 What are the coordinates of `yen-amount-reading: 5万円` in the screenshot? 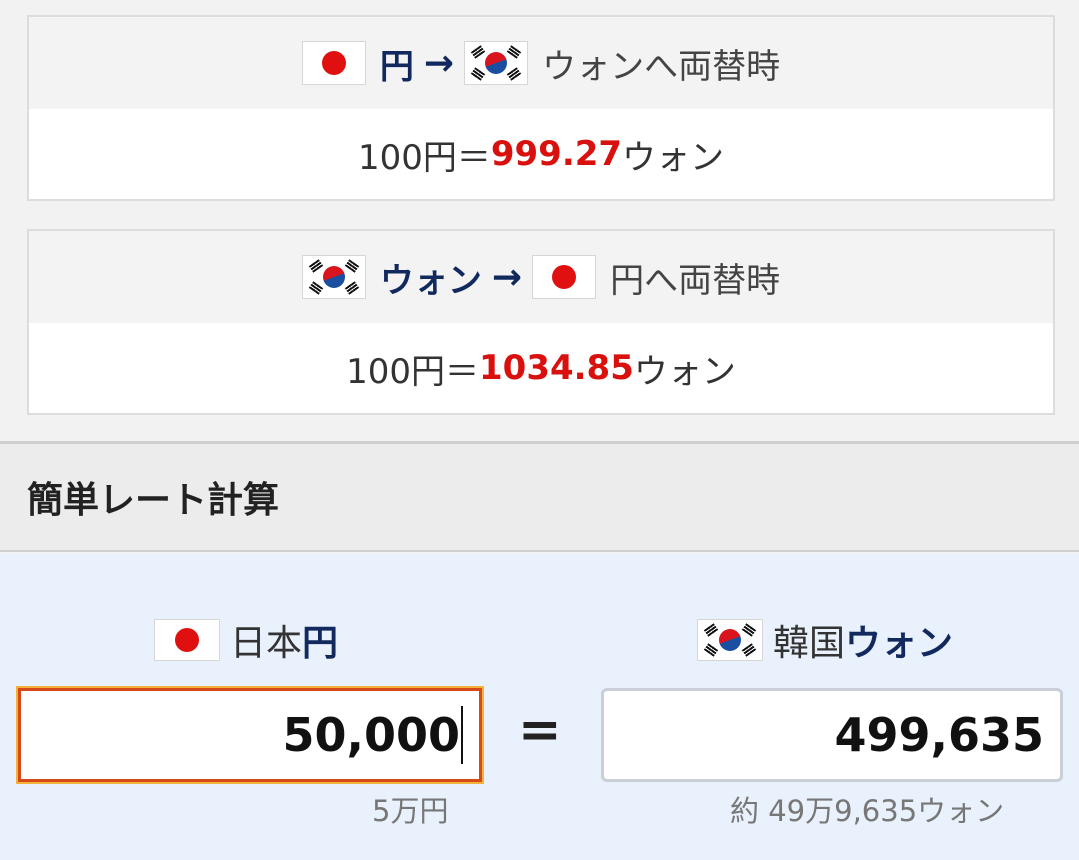 It's located at (410, 811).